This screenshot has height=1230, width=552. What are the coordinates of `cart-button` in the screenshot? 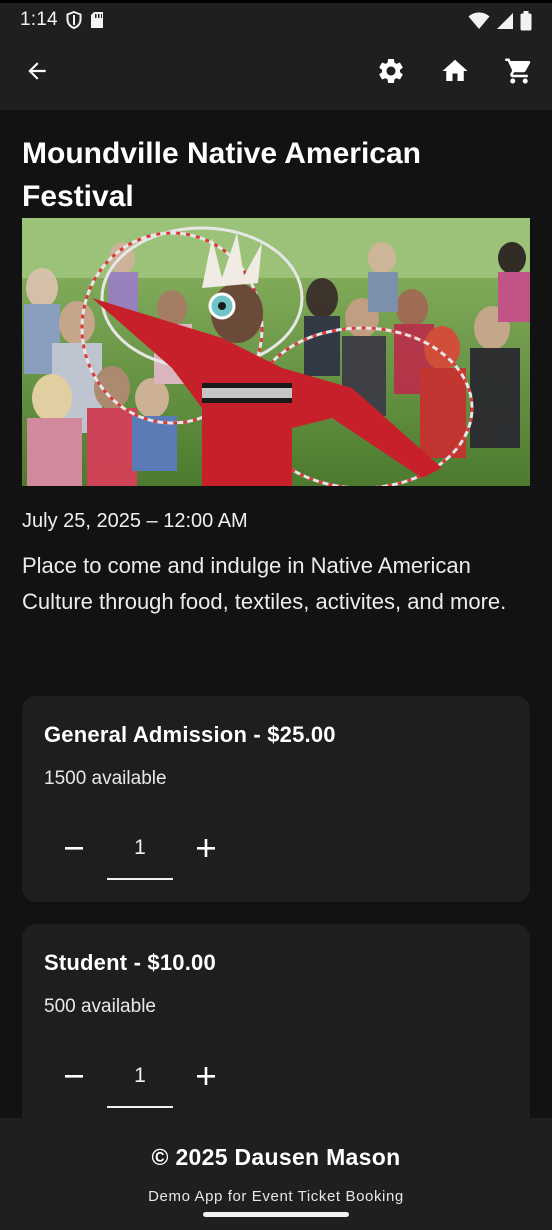 It's located at (519, 73).